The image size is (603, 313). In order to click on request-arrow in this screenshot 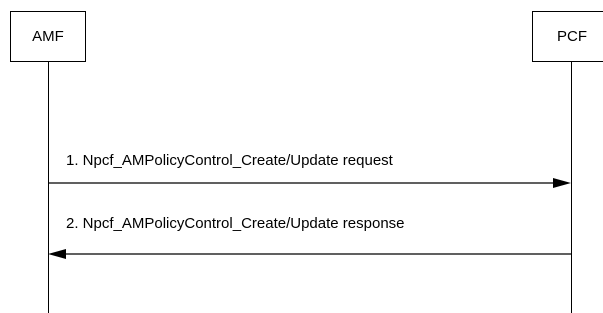, I will do `click(309, 183)`.